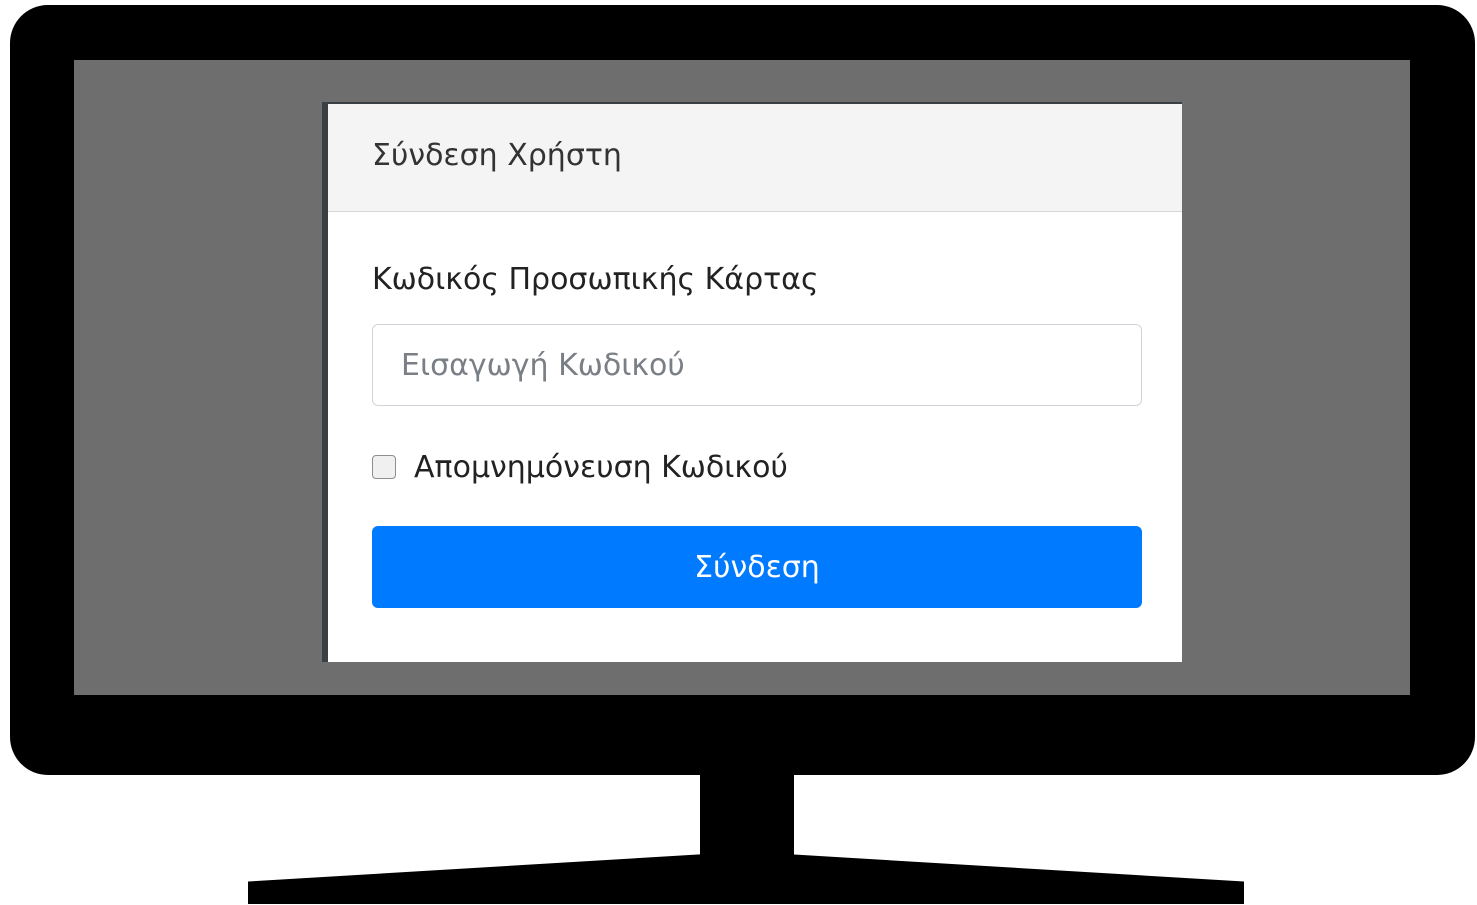 The height and width of the screenshot is (905, 1477). I want to click on login-button: Σύνδεση, so click(757, 567).